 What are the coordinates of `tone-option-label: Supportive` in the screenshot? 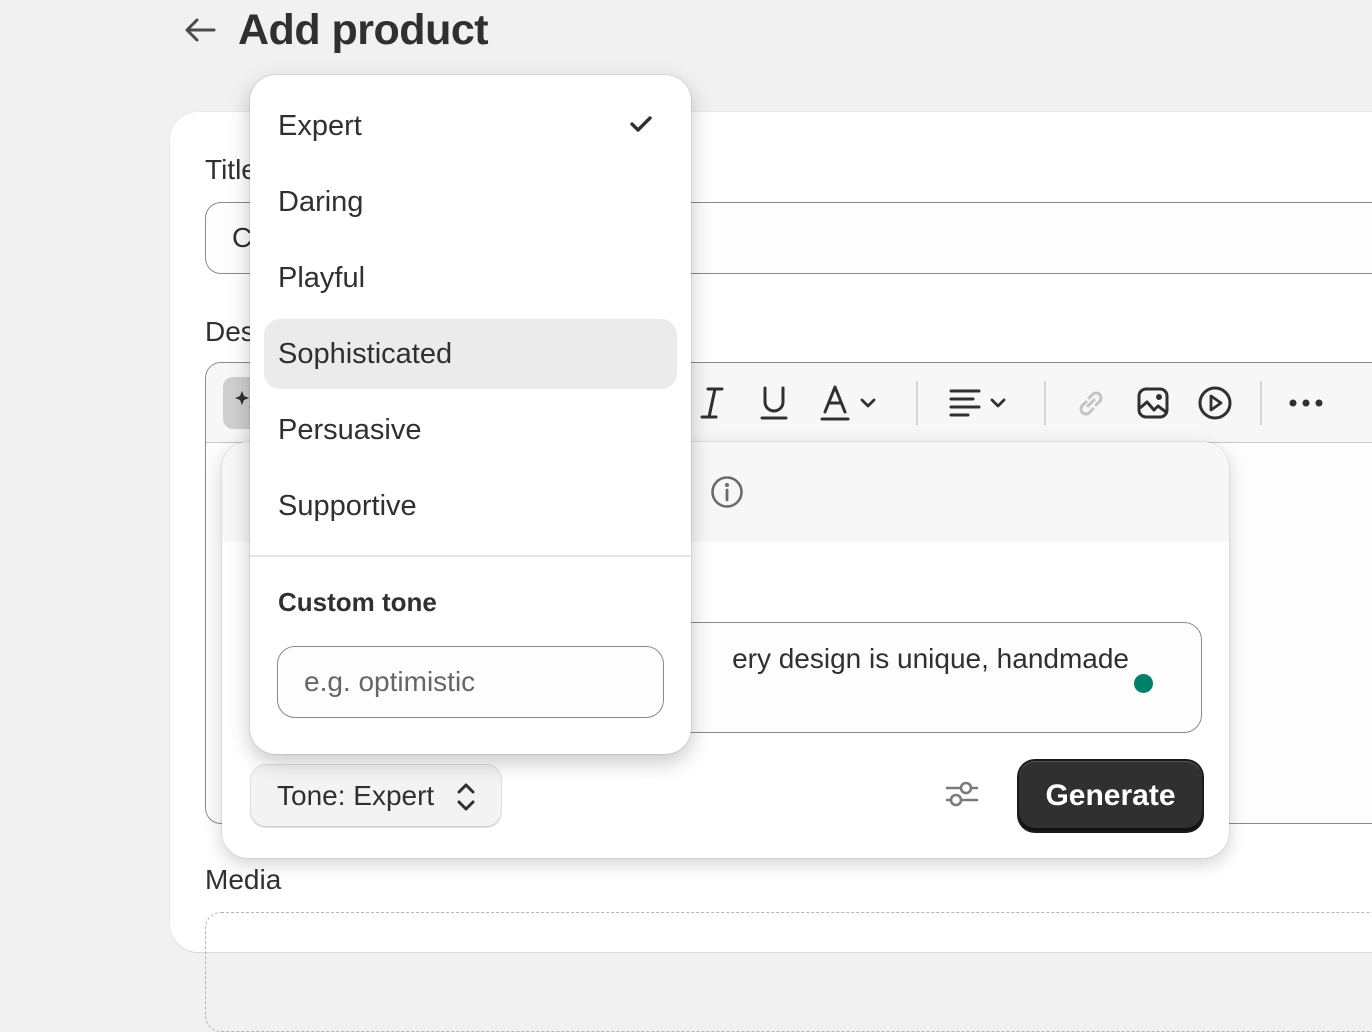 It's located at (347, 505).